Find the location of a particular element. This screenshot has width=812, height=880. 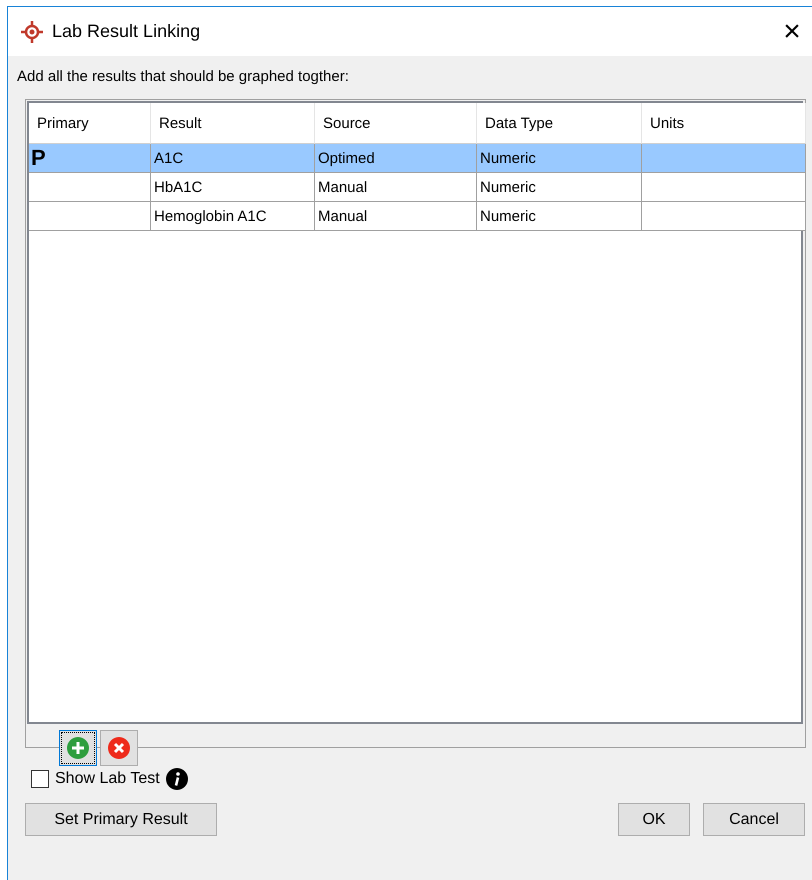

add-button is located at coordinates (78, 748).